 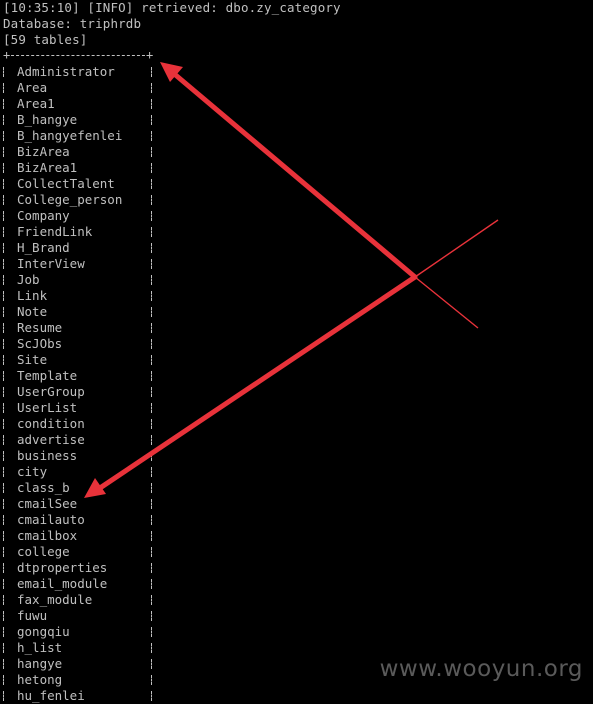 What do you see at coordinates (293, 174) in the screenshot?
I see `arrow-shaft-upper` at bounding box center [293, 174].